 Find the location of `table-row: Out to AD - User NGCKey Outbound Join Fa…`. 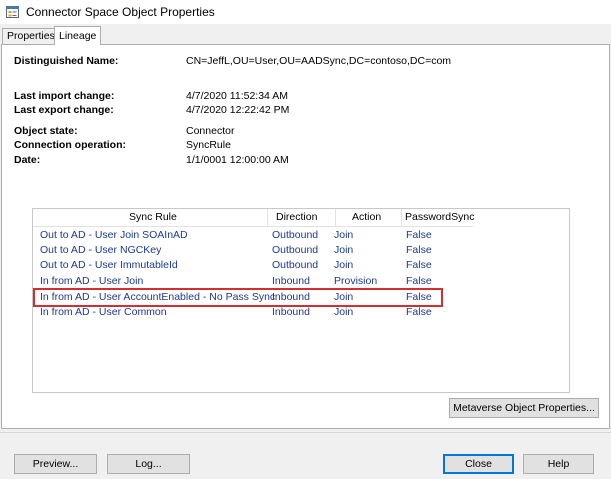

table-row: Out to AD - User NGCKey Outbound Join Fa… is located at coordinates (253, 250).